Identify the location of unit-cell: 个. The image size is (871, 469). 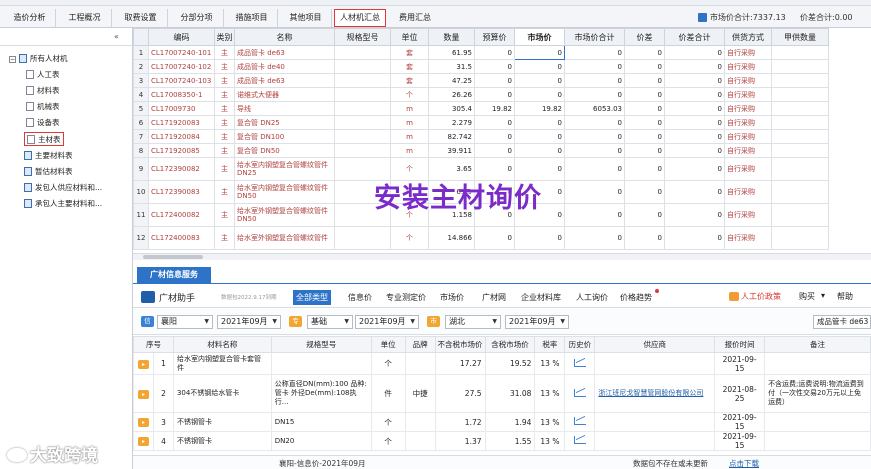
(409, 94).